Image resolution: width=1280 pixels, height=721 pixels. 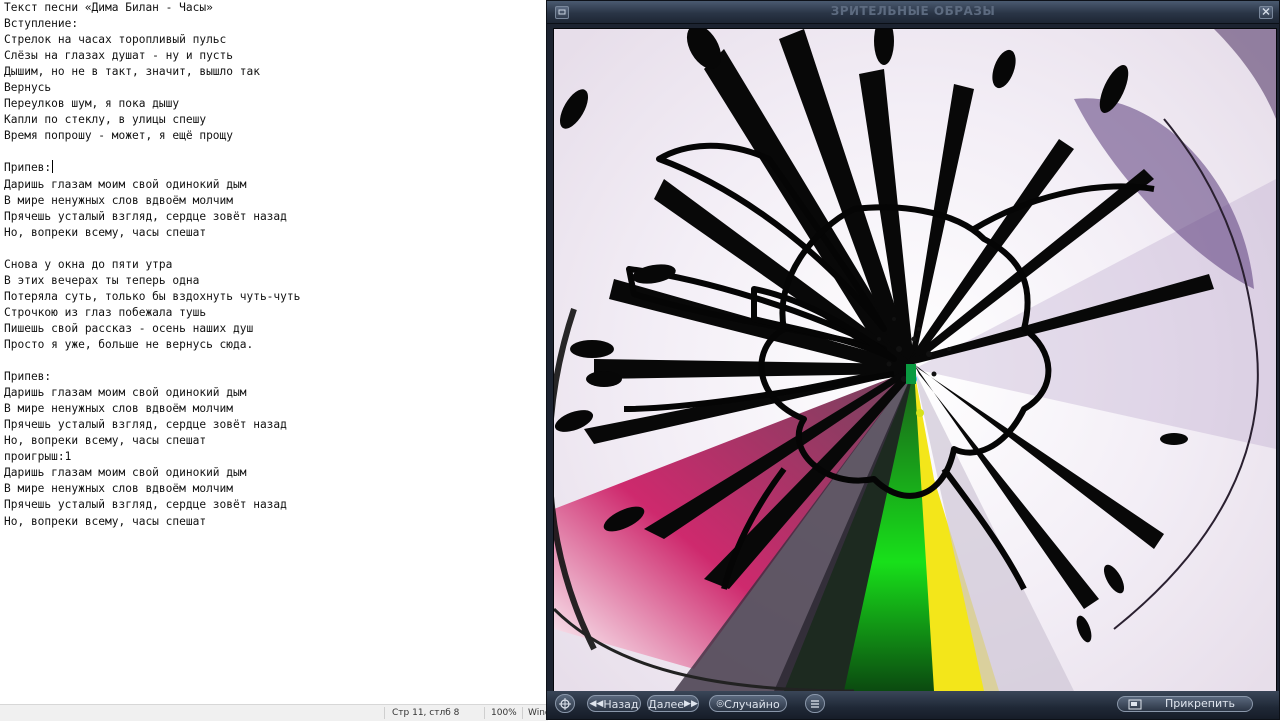 I want to click on line-ending: Windows (CRLF), so click(x=538, y=713).